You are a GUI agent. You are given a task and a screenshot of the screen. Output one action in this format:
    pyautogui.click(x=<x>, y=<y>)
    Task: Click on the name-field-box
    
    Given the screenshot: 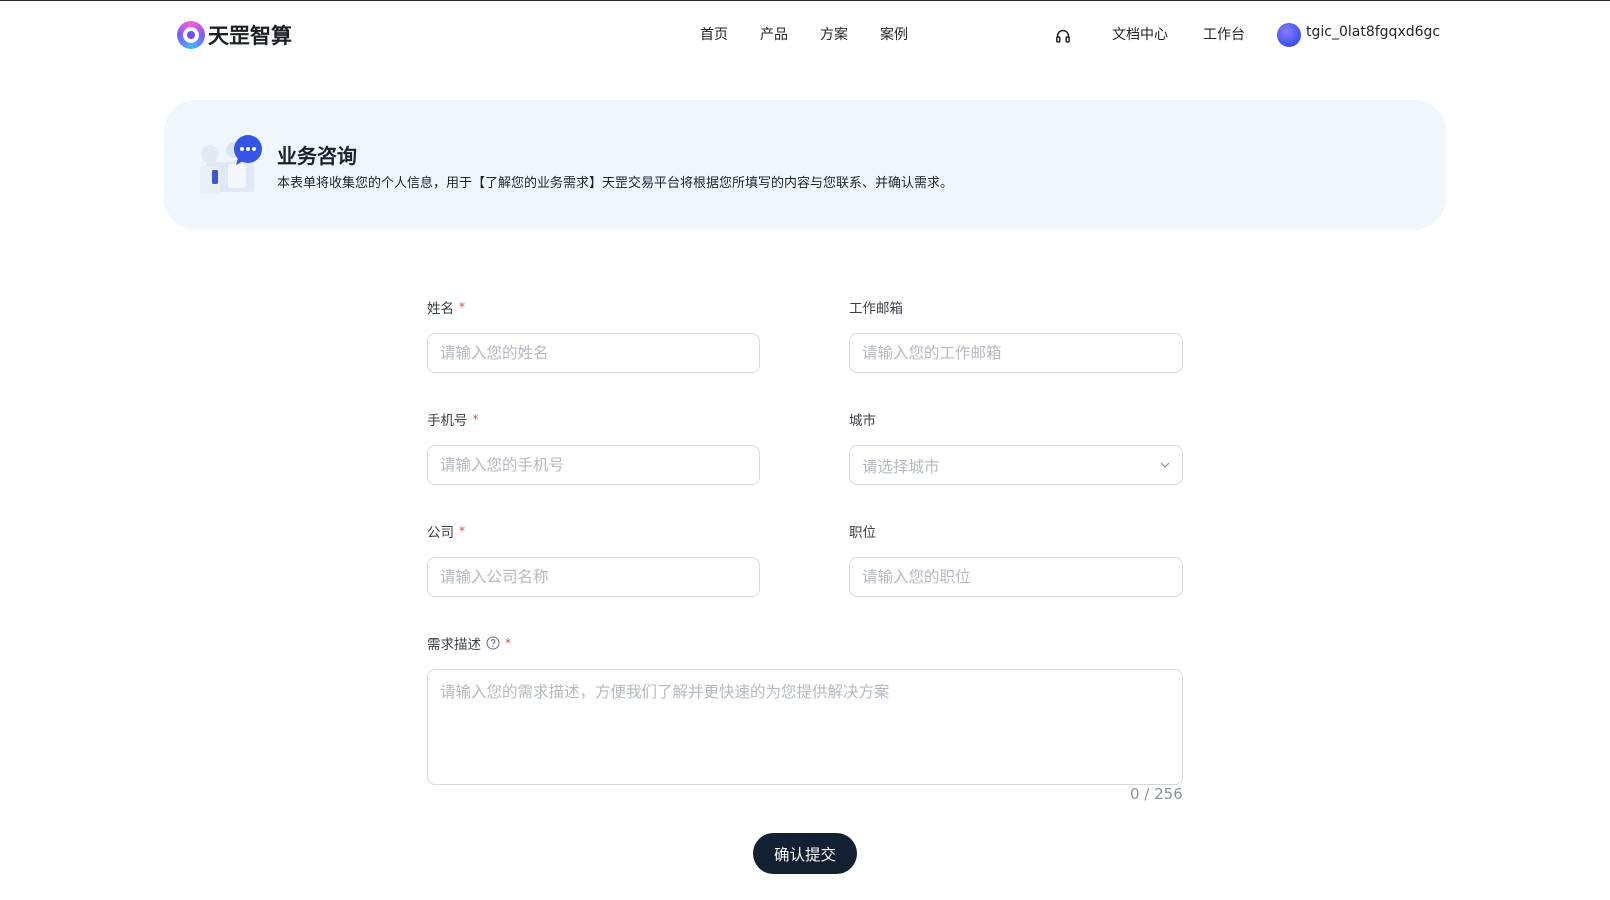 What is the action you would take?
    pyautogui.click(x=593, y=353)
    